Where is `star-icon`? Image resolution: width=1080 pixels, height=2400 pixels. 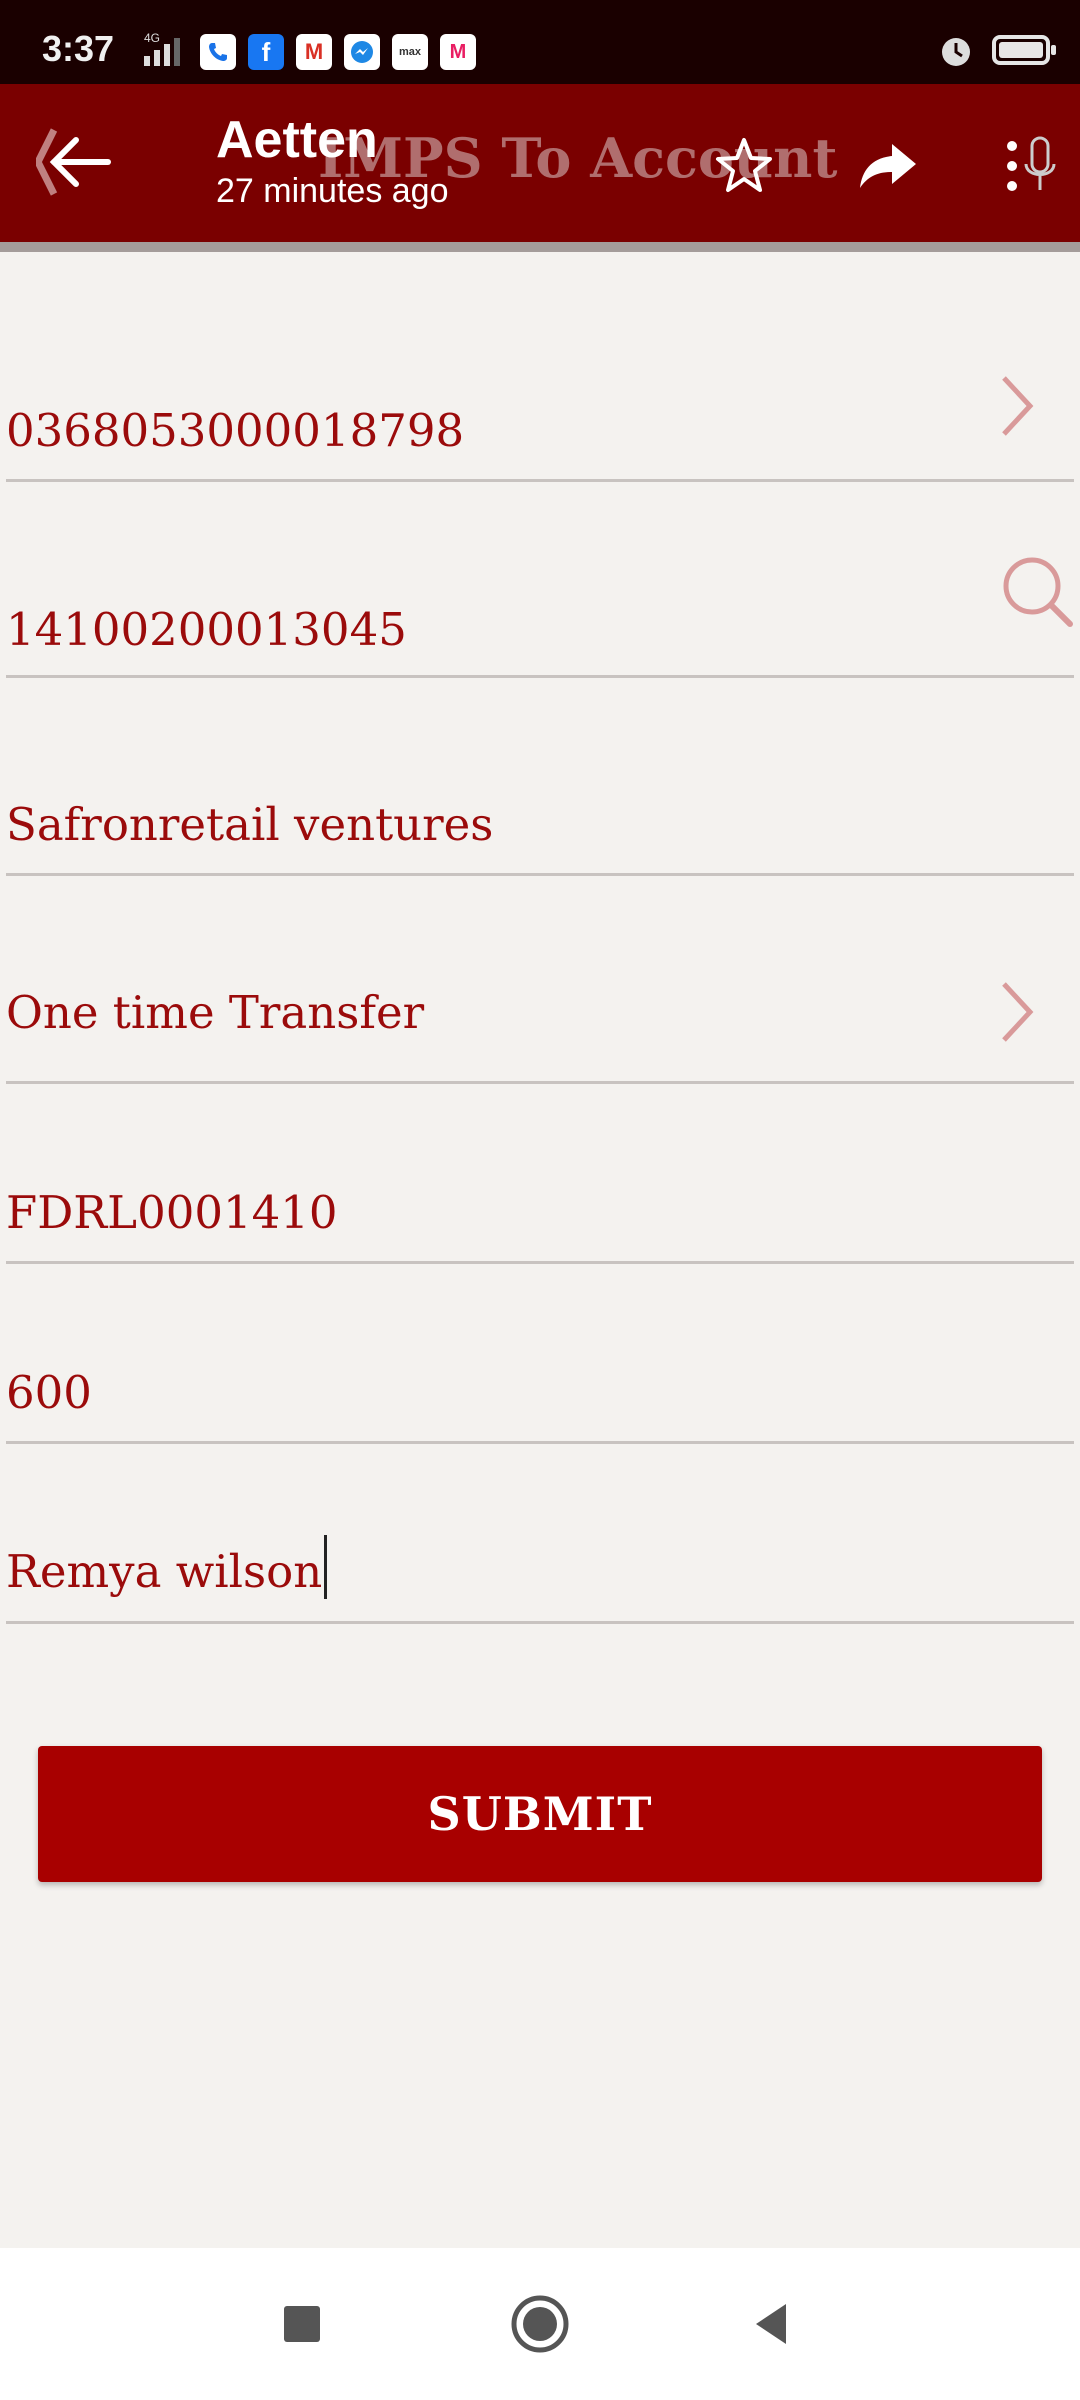 star-icon is located at coordinates (744, 166).